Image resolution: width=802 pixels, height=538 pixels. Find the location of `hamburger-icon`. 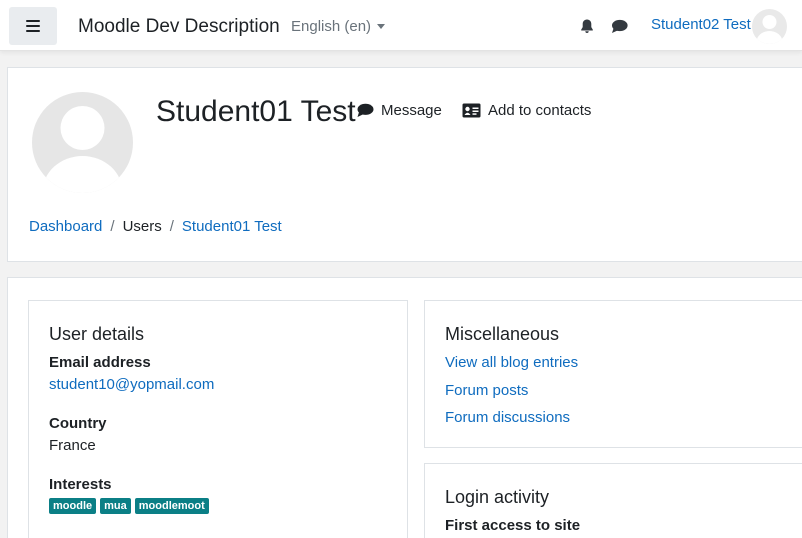

hamburger-icon is located at coordinates (33, 26).